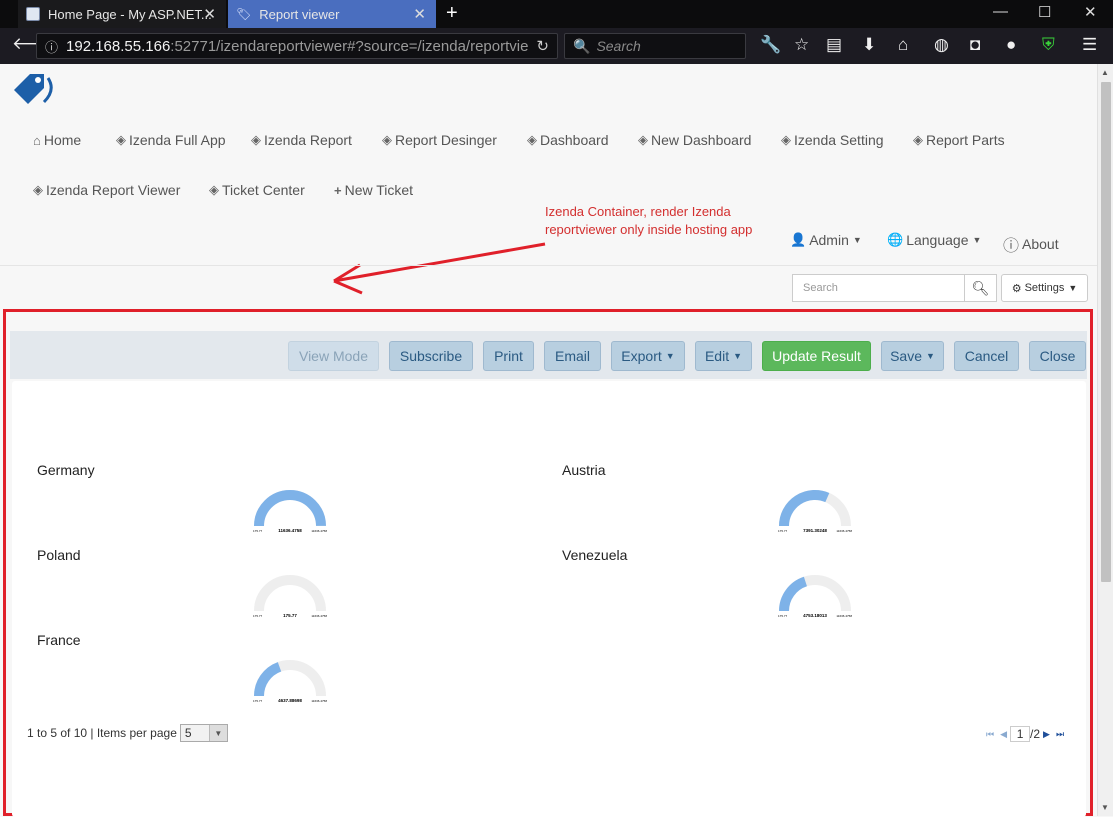 This screenshot has width=1113, height=817. I want to click on info-icon: ⓘ, so click(51, 46).